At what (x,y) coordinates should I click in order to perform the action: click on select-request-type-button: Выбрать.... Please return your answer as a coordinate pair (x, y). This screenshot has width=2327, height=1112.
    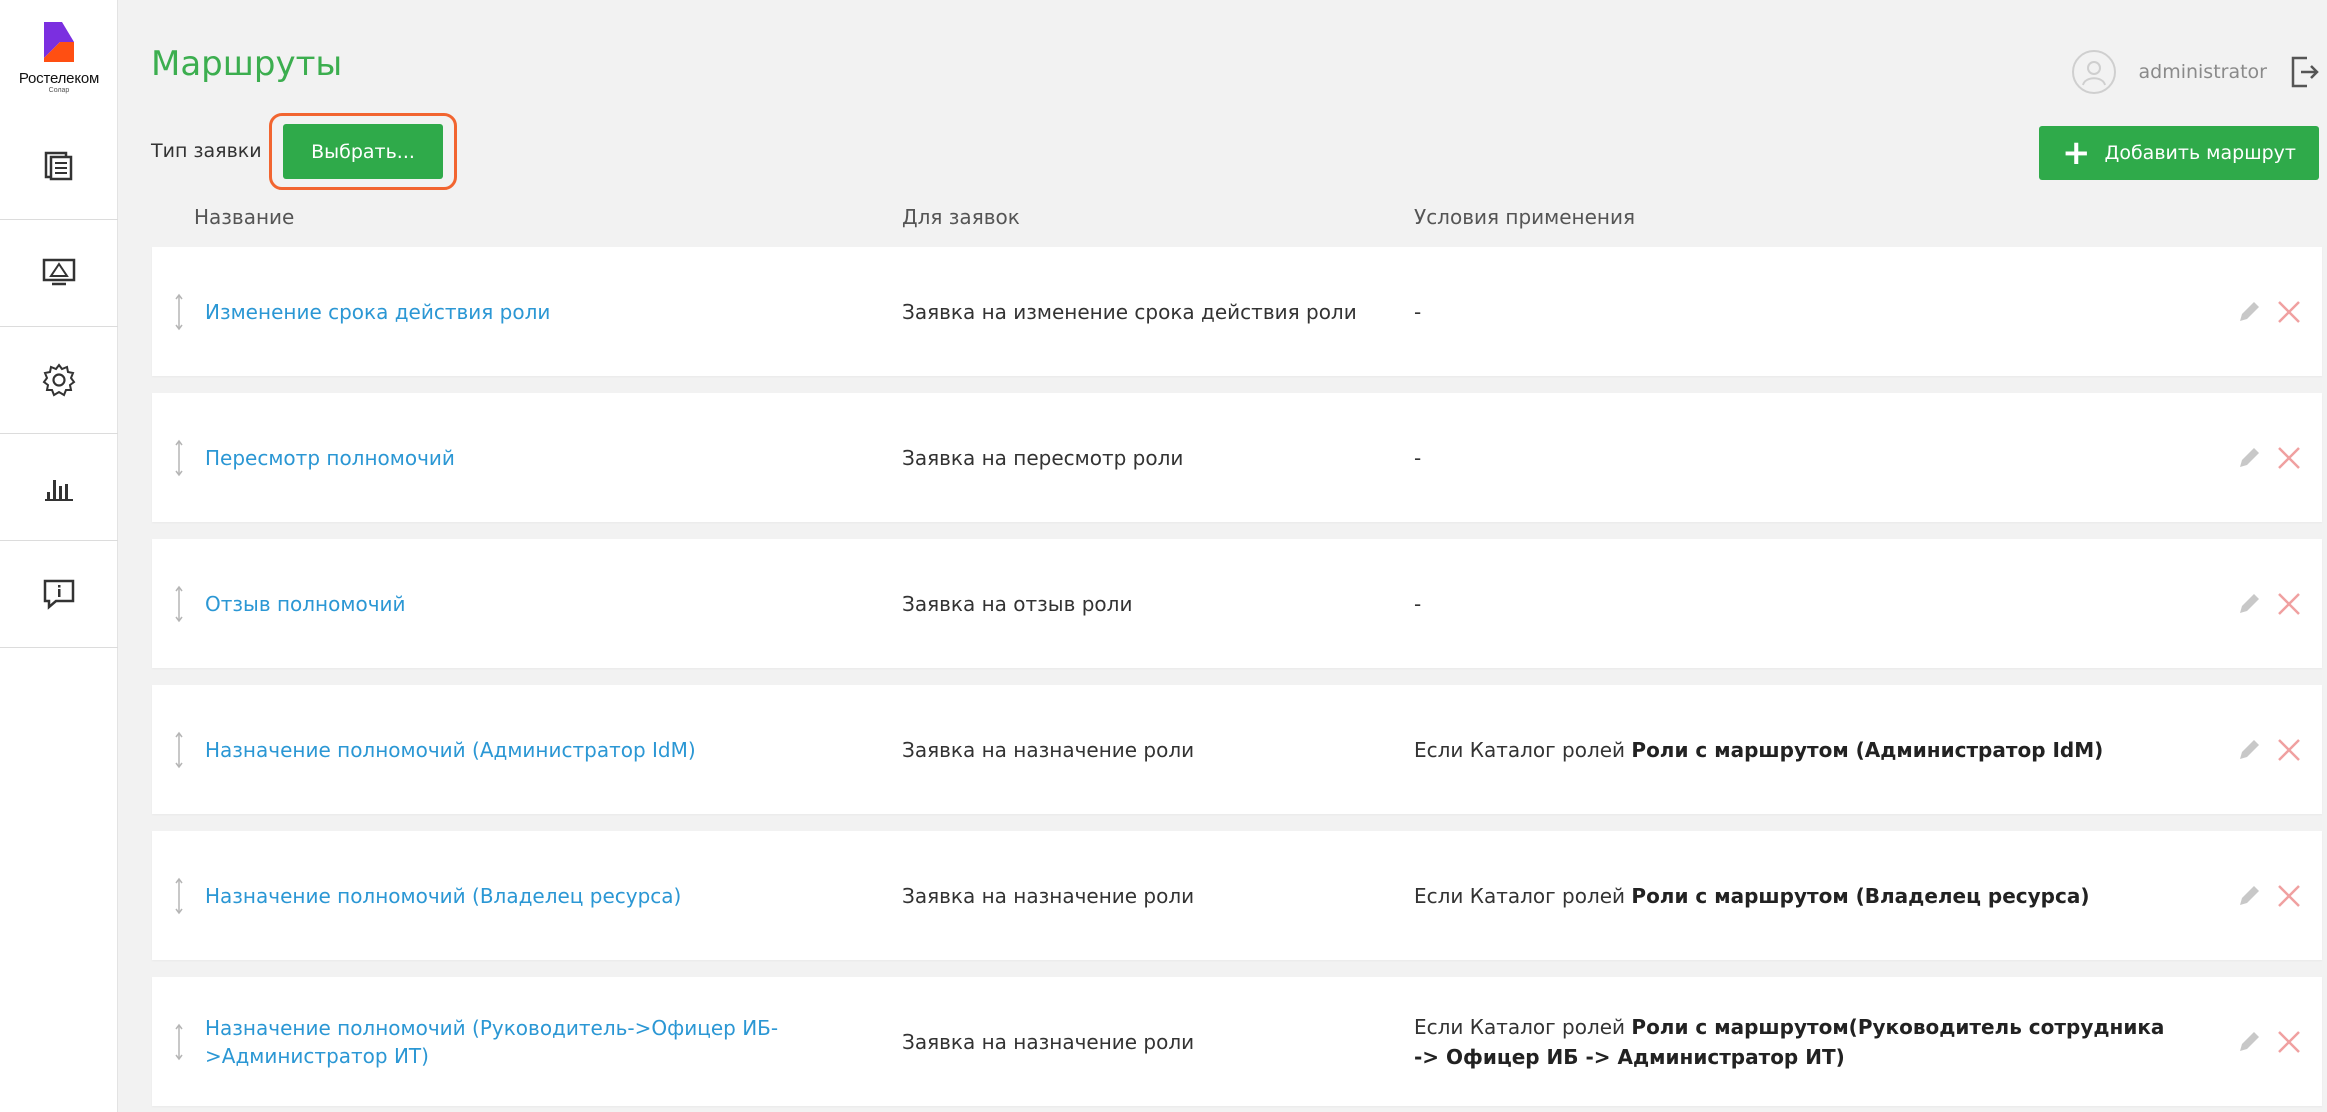
    Looking at the image, I should click on (363, 151).